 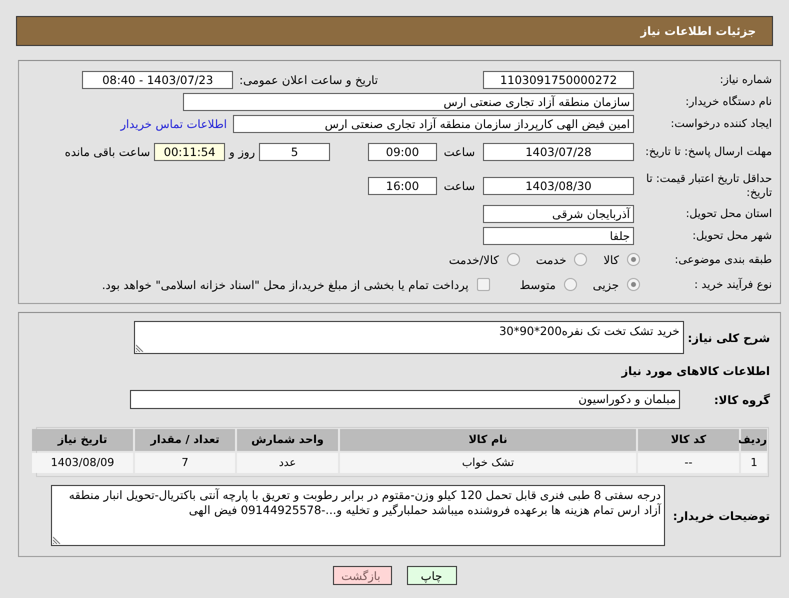 I want to click on input-field: جلفا, so click(x=558, y=236).